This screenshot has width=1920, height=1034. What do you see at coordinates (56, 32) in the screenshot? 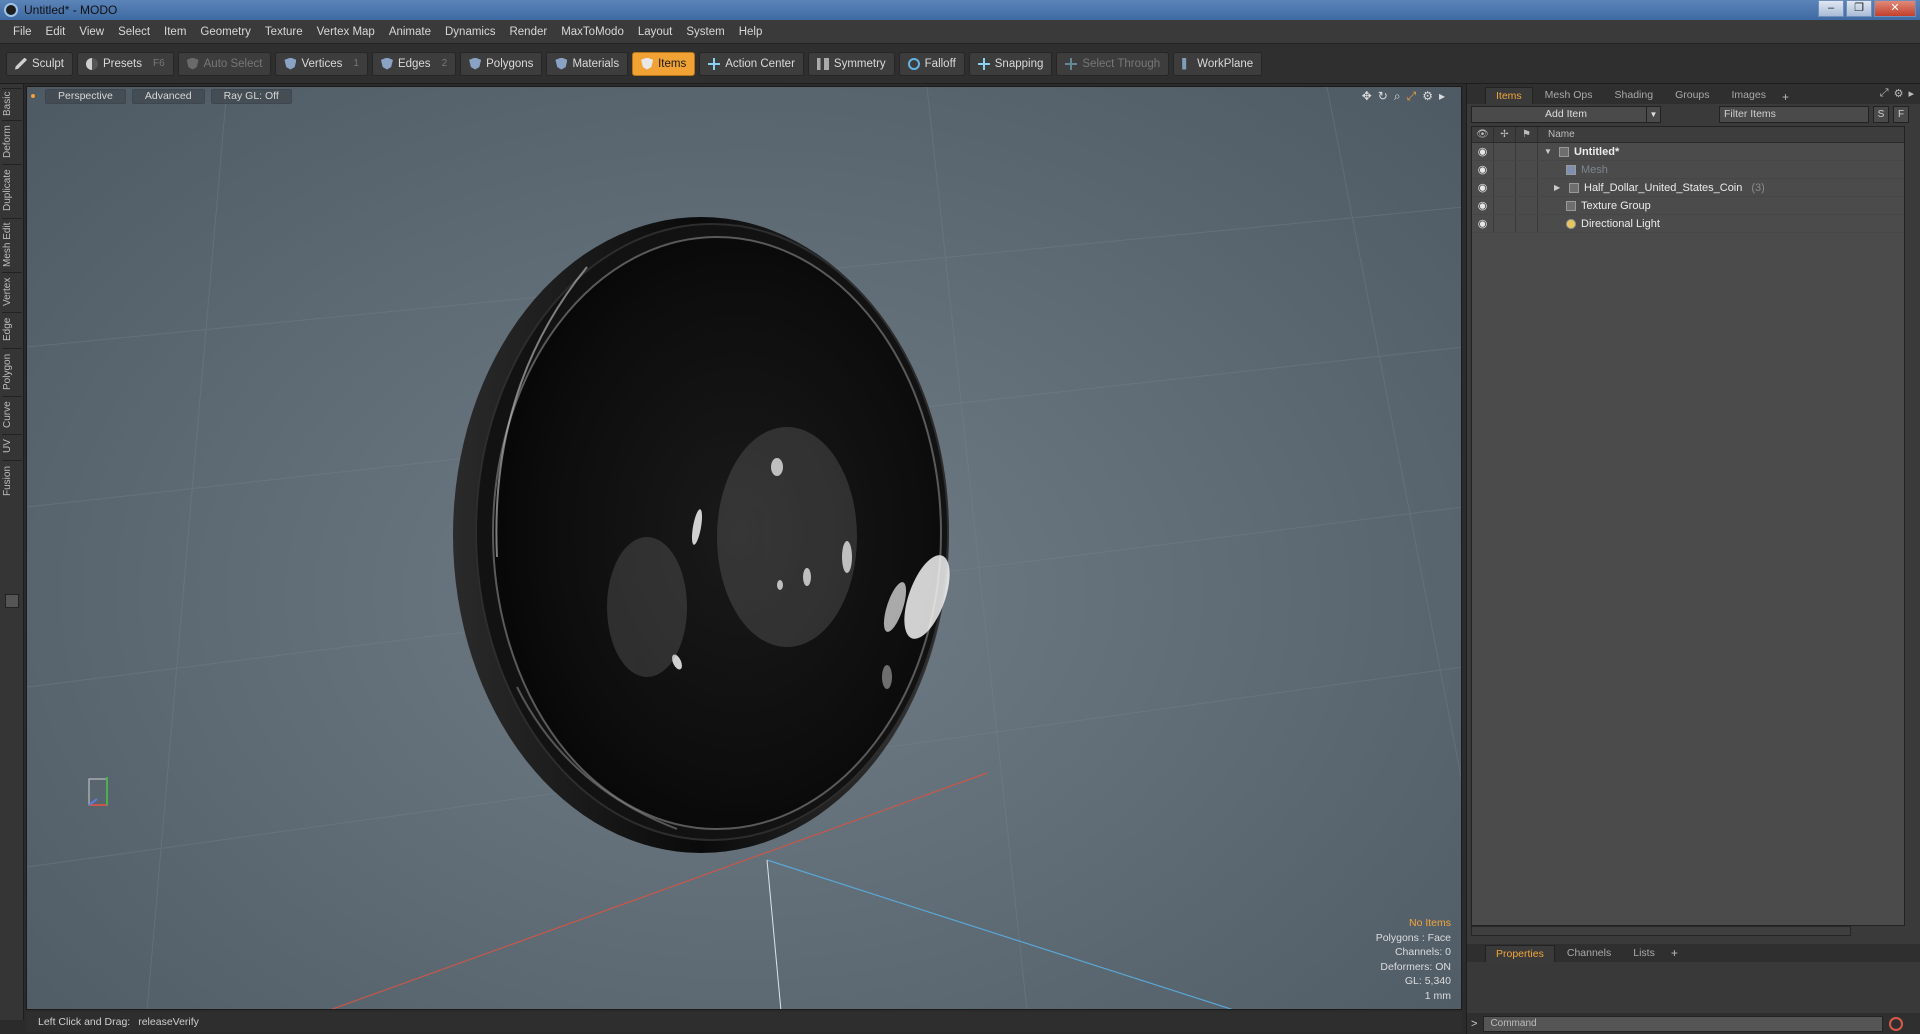
I see `menu-edit: Edit` at bounding box center [56, 32].